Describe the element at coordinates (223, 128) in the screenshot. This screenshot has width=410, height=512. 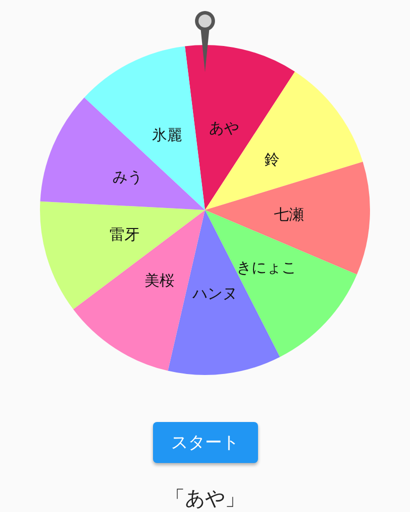
I see `segment-label: あや` at that location.